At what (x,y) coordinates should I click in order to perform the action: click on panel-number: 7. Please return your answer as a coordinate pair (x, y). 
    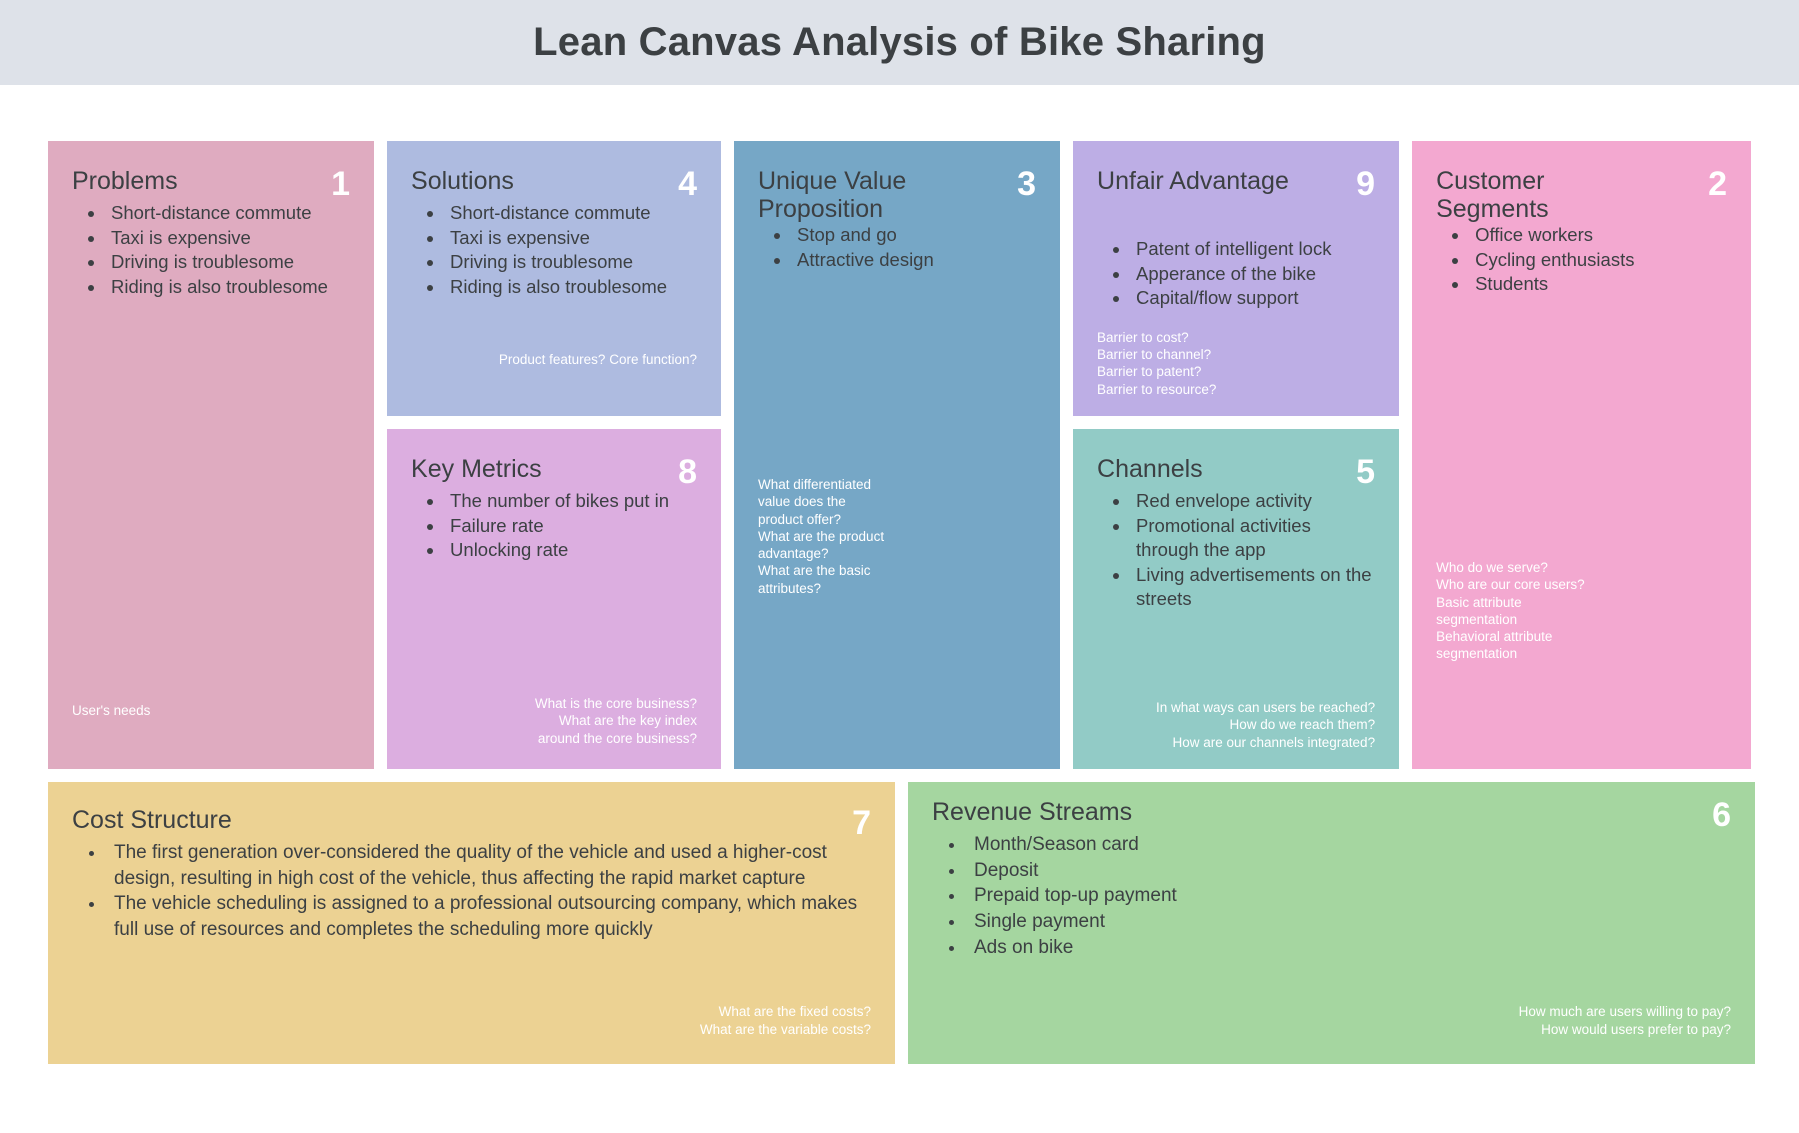
    Looking at the image, I should click on (861, 823).